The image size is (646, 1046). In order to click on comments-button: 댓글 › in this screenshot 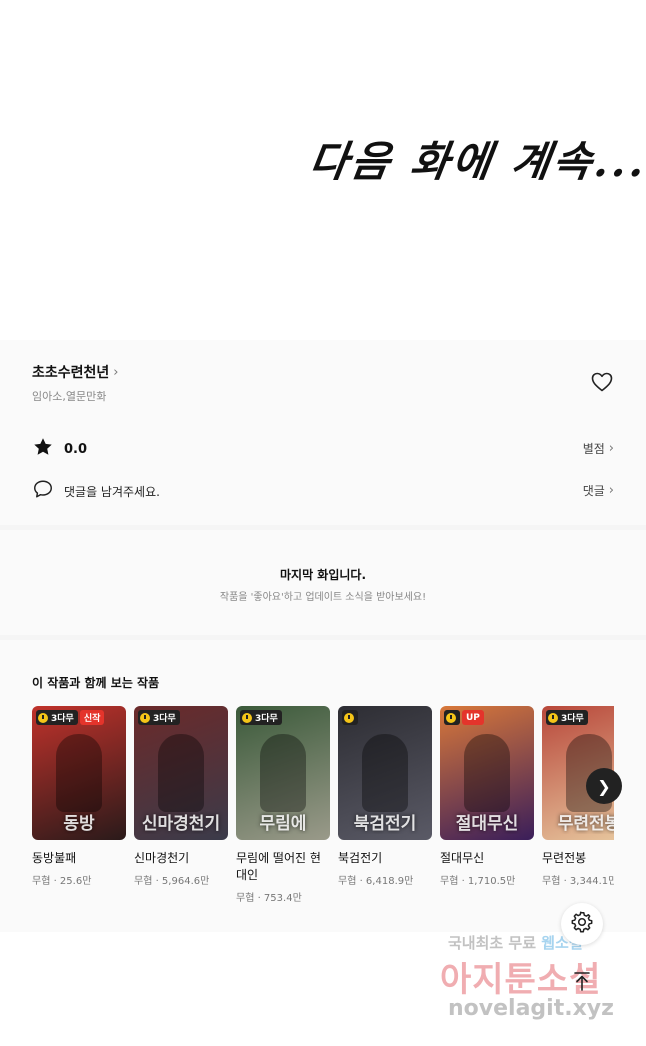, I will do `click(598, 490)`.